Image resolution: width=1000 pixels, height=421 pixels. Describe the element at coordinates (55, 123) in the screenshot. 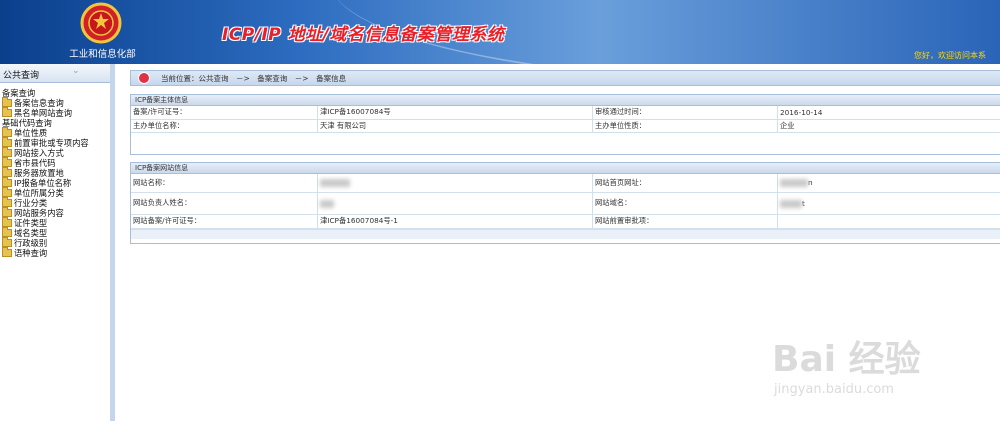

I see `sidebar-group-base-code-query: 基础代码查询` at that location.